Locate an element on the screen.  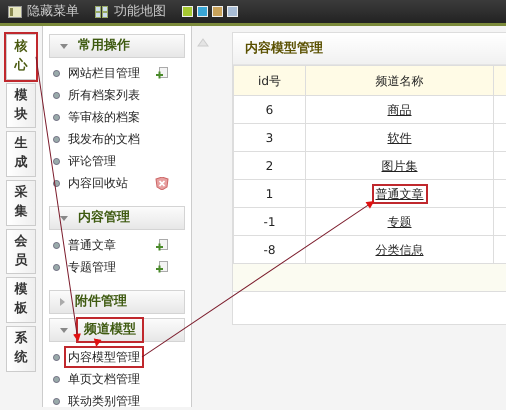
channel-link: 商品 is located at coordinates (400, 110).